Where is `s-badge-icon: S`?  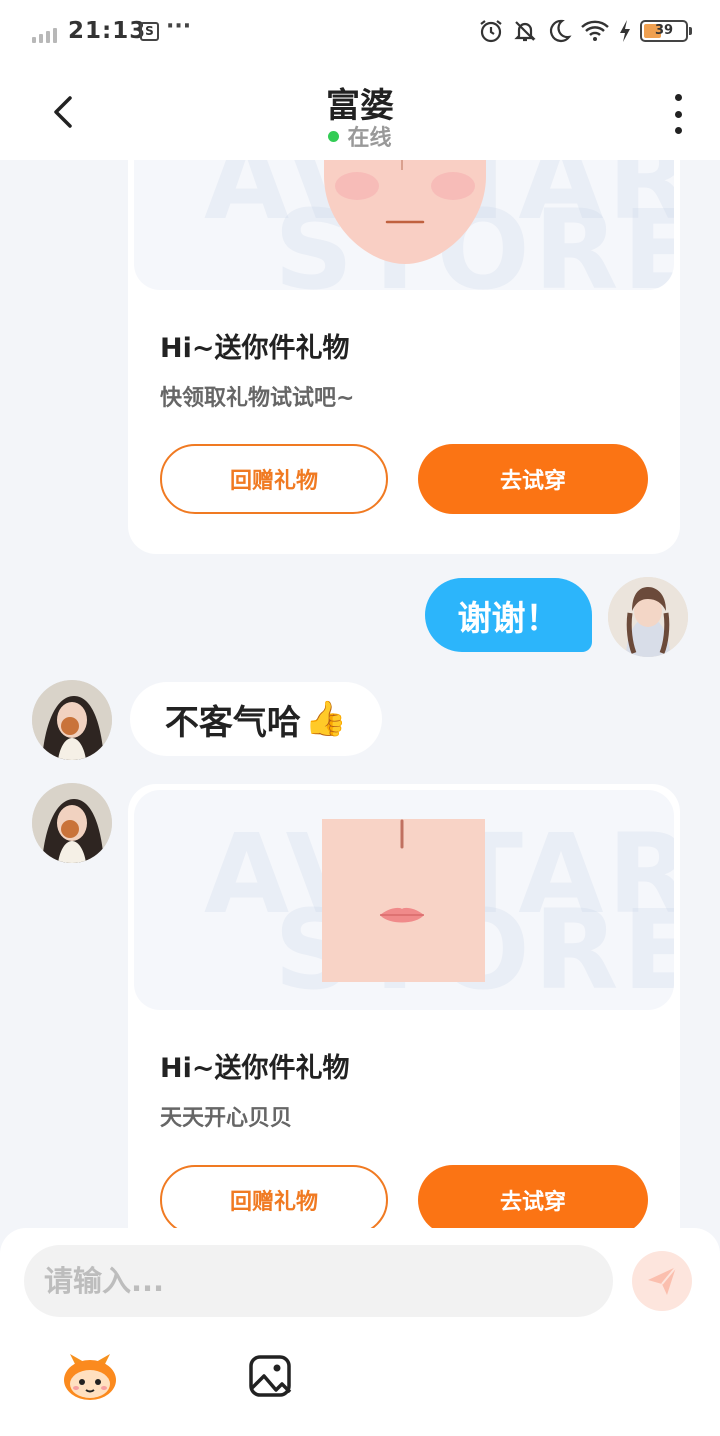 s-badge-icon: S is located at coordinates (149, 31).